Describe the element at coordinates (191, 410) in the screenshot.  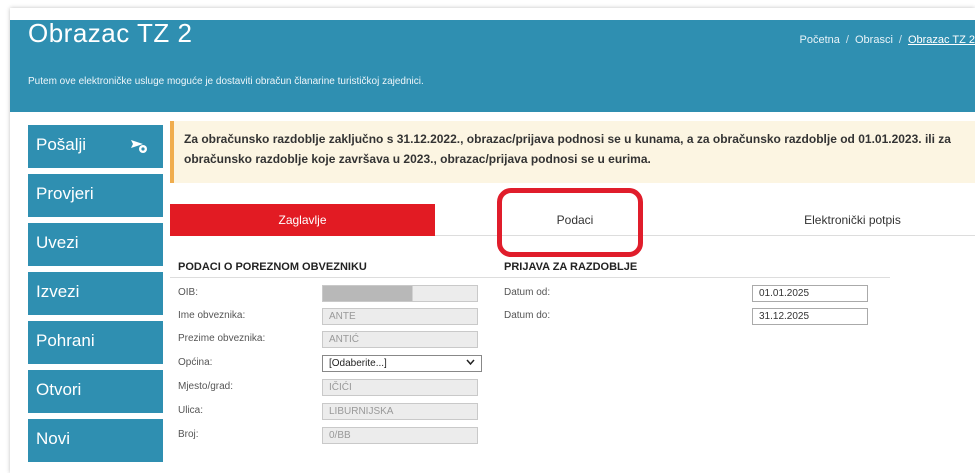
I see `street-label: Ulica:` at that location.